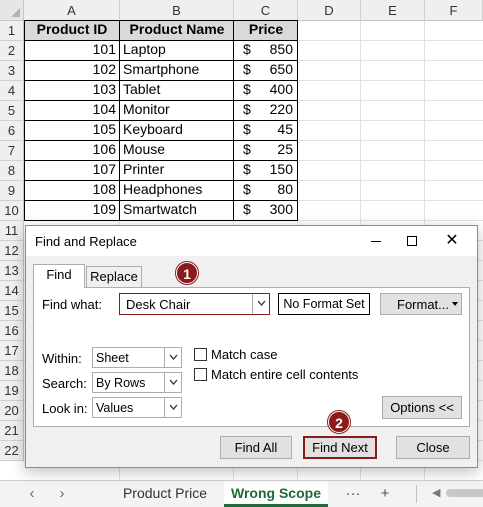 This screenshot has height=507, width=483. What do you see at coordinates (340, 447) in the screenshot?
I see `find-next-button: Find Next` at bounding box center [340, 447].